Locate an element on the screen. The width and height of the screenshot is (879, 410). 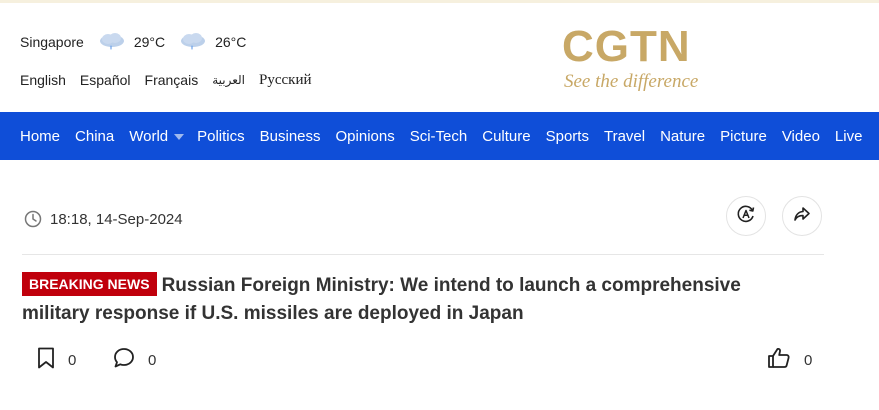
lang-espanol: Español is located at coordinates (105, 80).